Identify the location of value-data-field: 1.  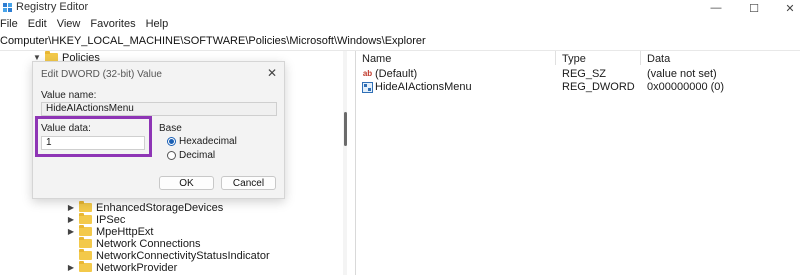
(93, 143).